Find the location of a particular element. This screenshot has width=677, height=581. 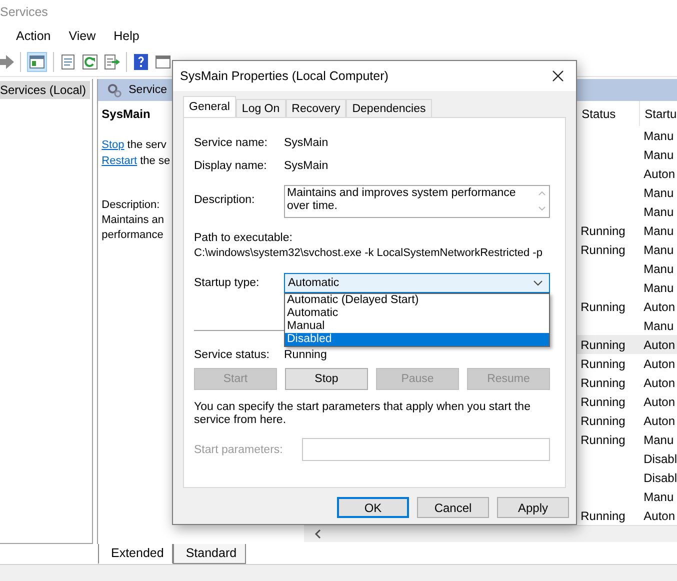

menu-item: View is located at coordinates (82, 36).